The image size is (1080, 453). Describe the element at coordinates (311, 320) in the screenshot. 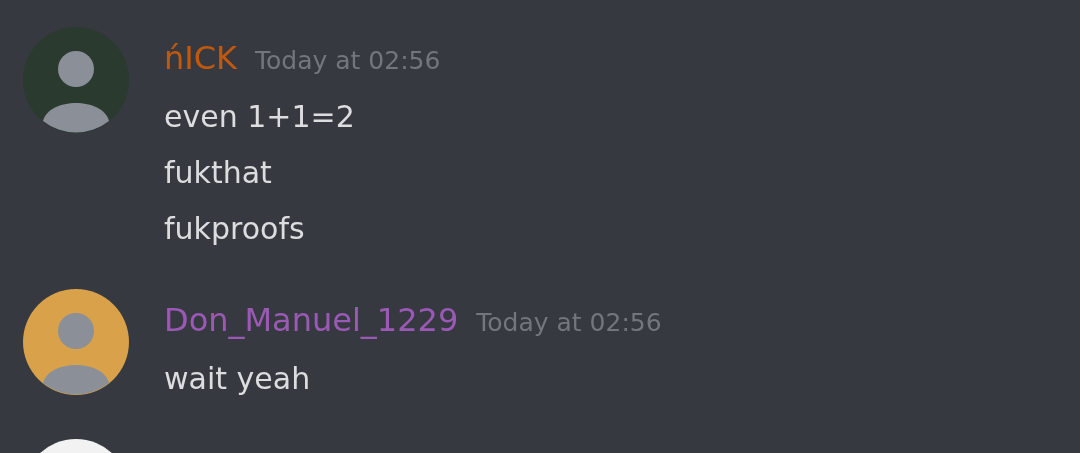

I see `username: Don_Manuel_1229` at that location.